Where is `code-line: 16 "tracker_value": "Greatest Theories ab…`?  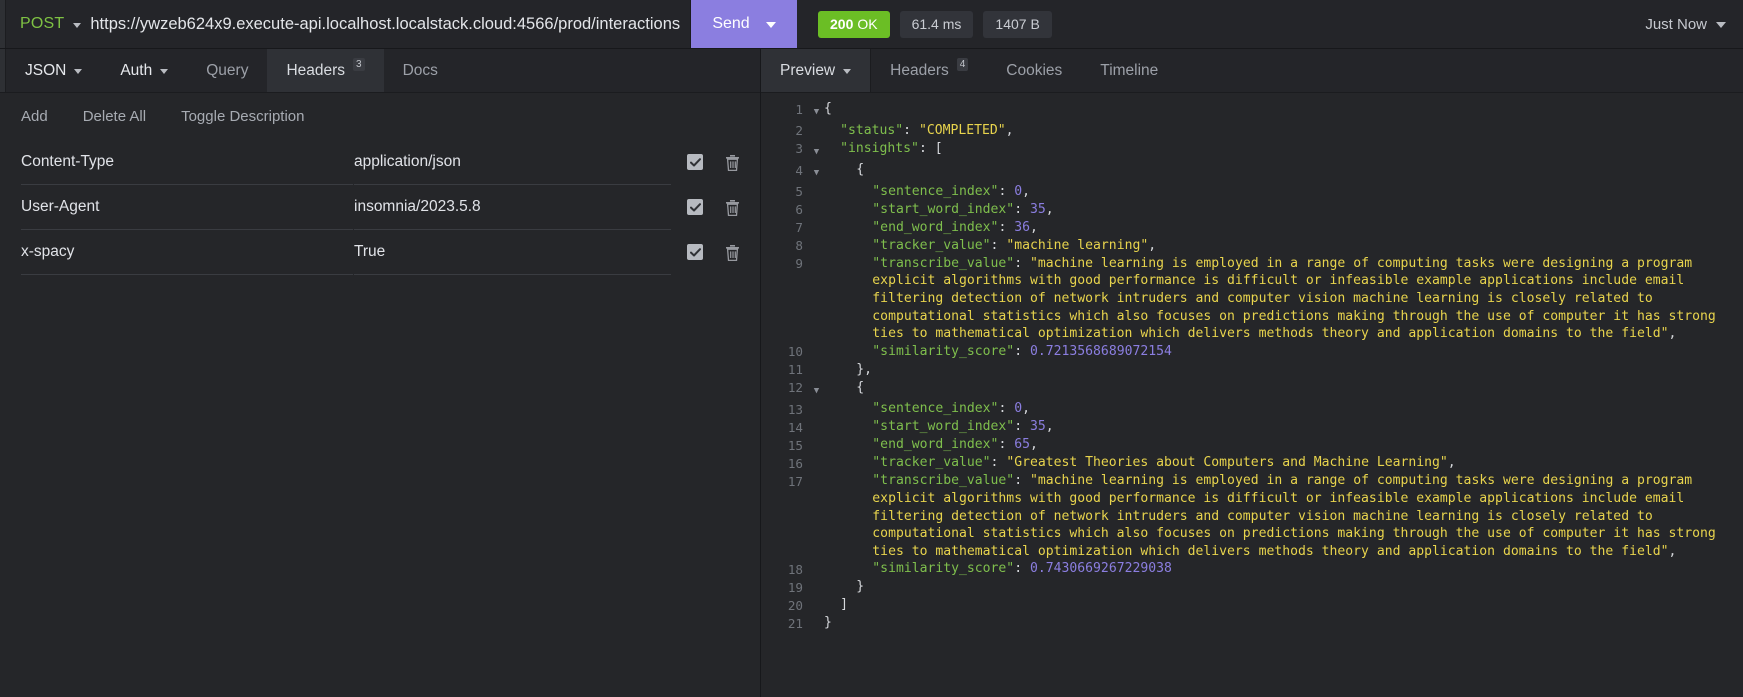 code-line: 16 "tracker_value": "Greatest Theories ab… is located at coordinates (1252, 463).